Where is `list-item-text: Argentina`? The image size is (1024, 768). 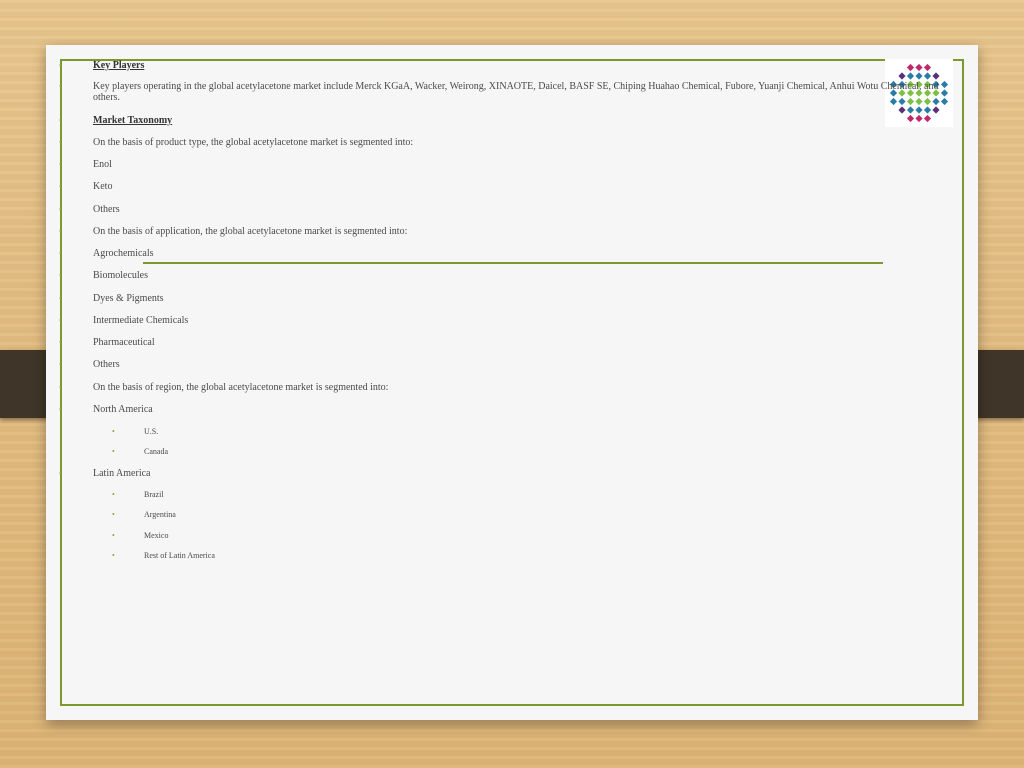 list-item-text: Argentina is located at coordinates (160, 514).